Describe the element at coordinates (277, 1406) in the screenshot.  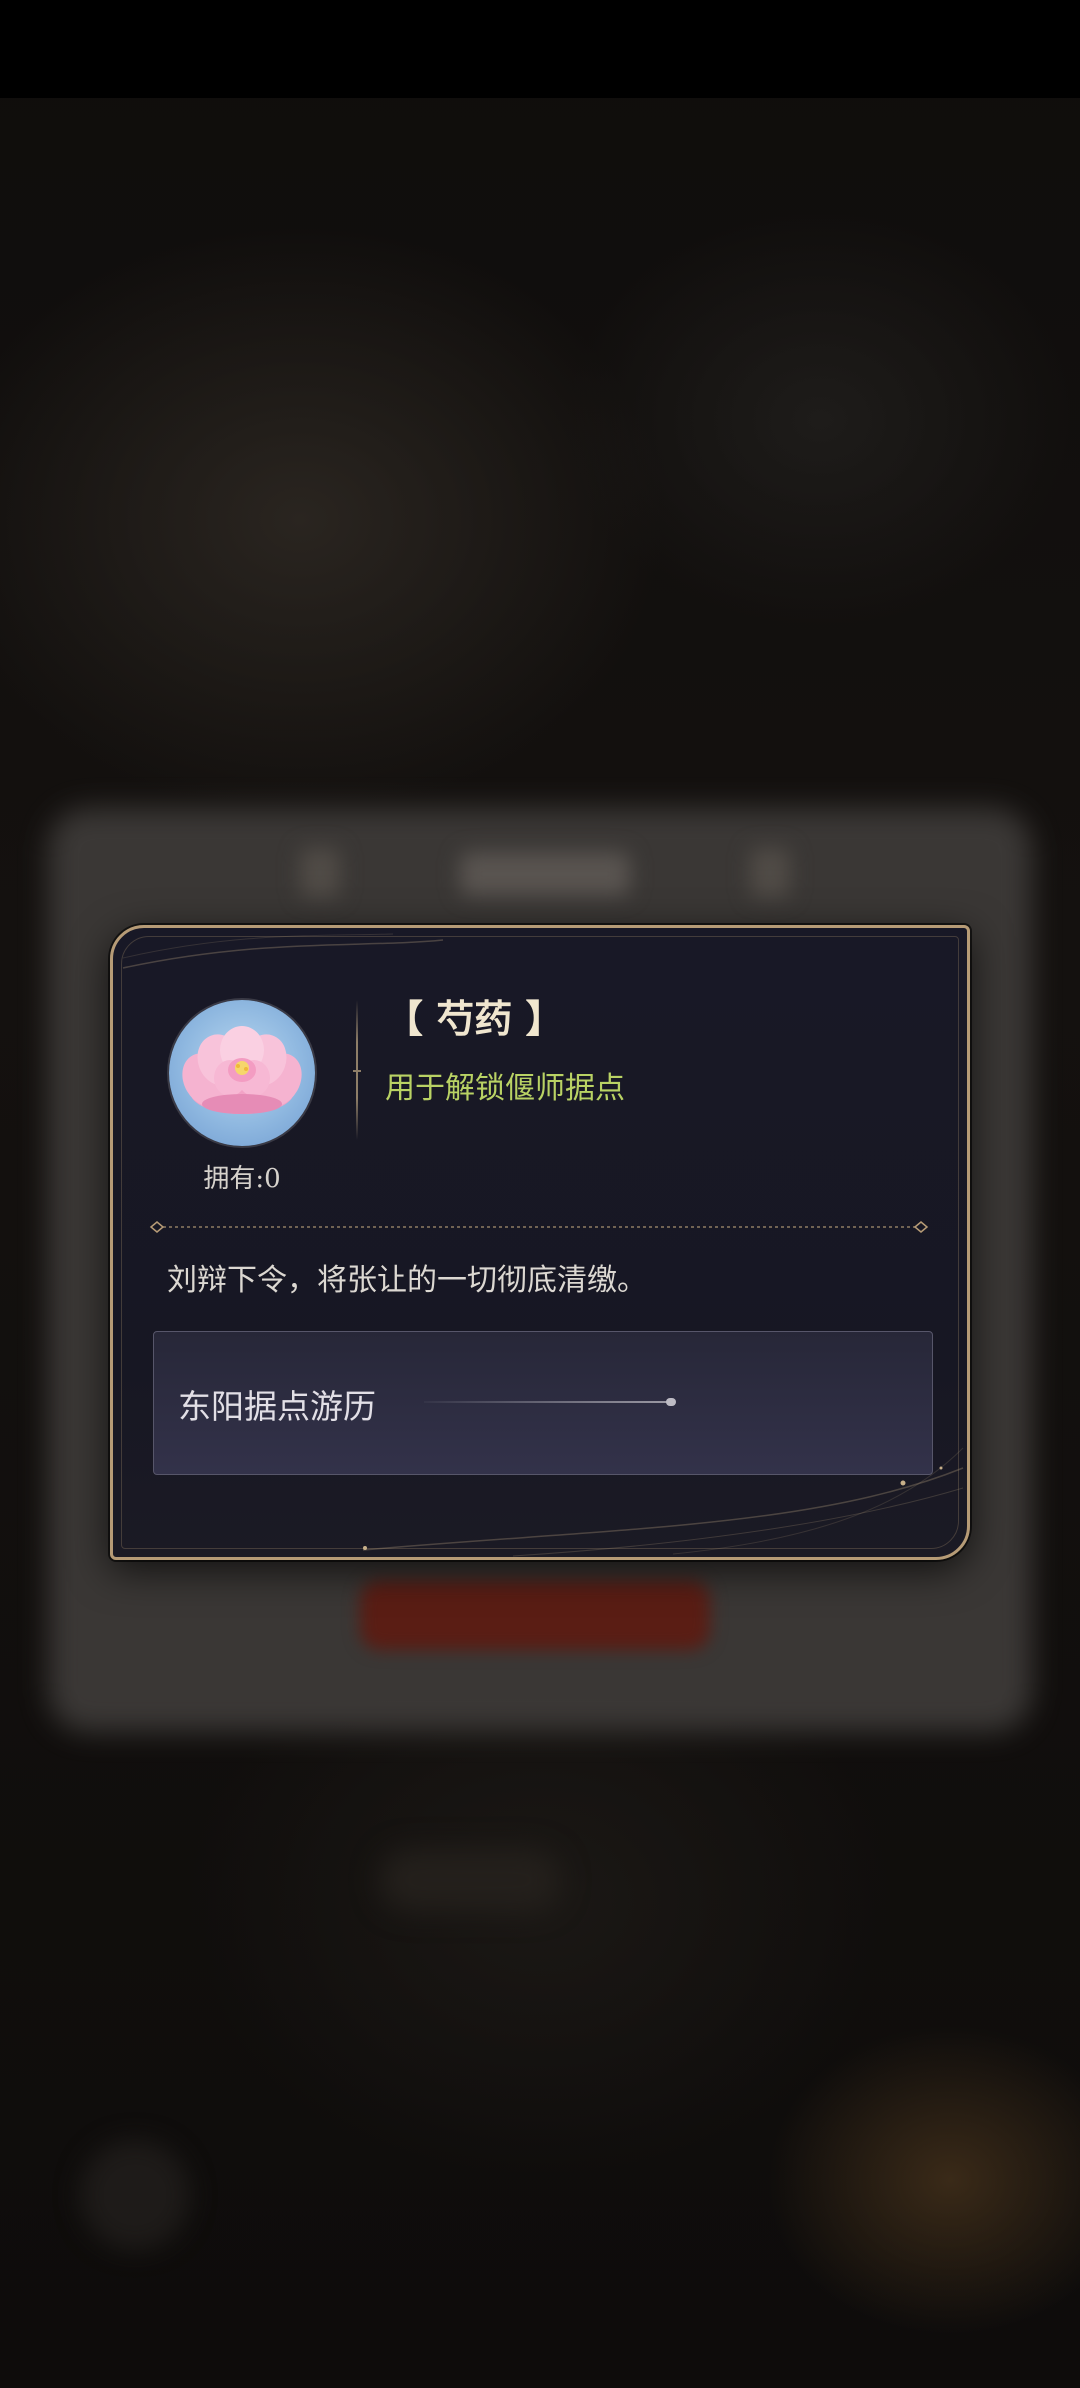
I see `source-label: 东阳据点游历` at that location.